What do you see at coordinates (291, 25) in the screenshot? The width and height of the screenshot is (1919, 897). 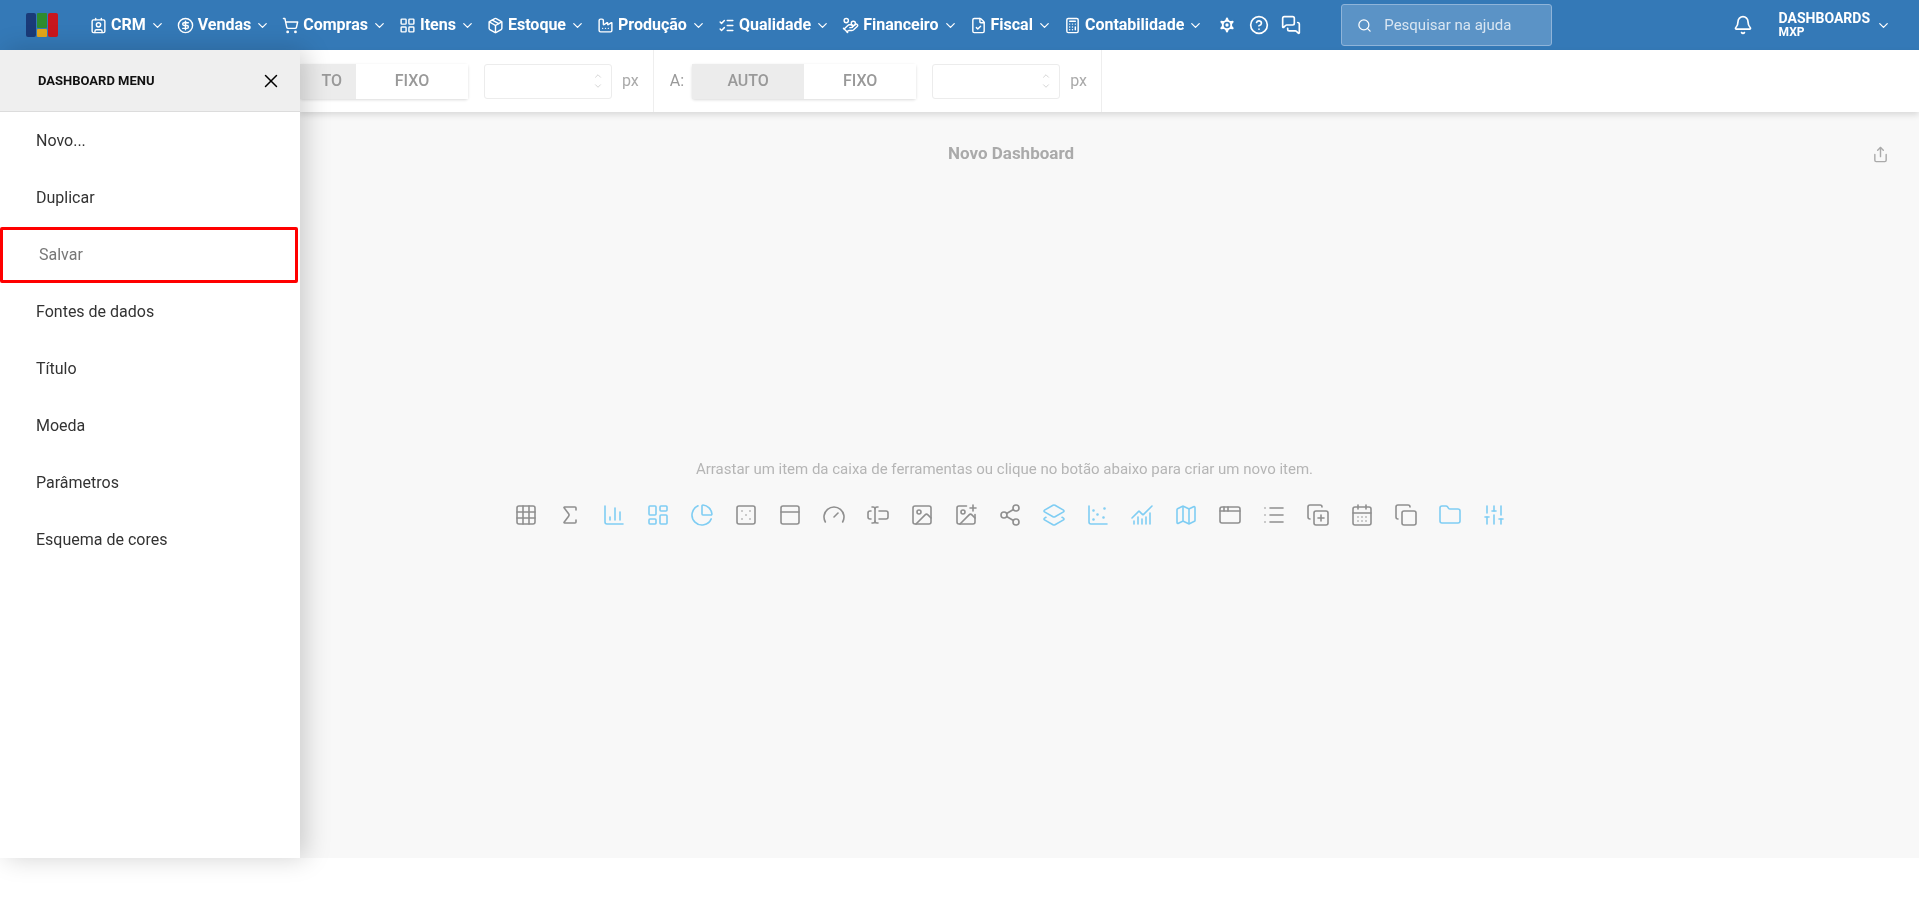 I see `cart-icon` at bounding box center [291, 25].